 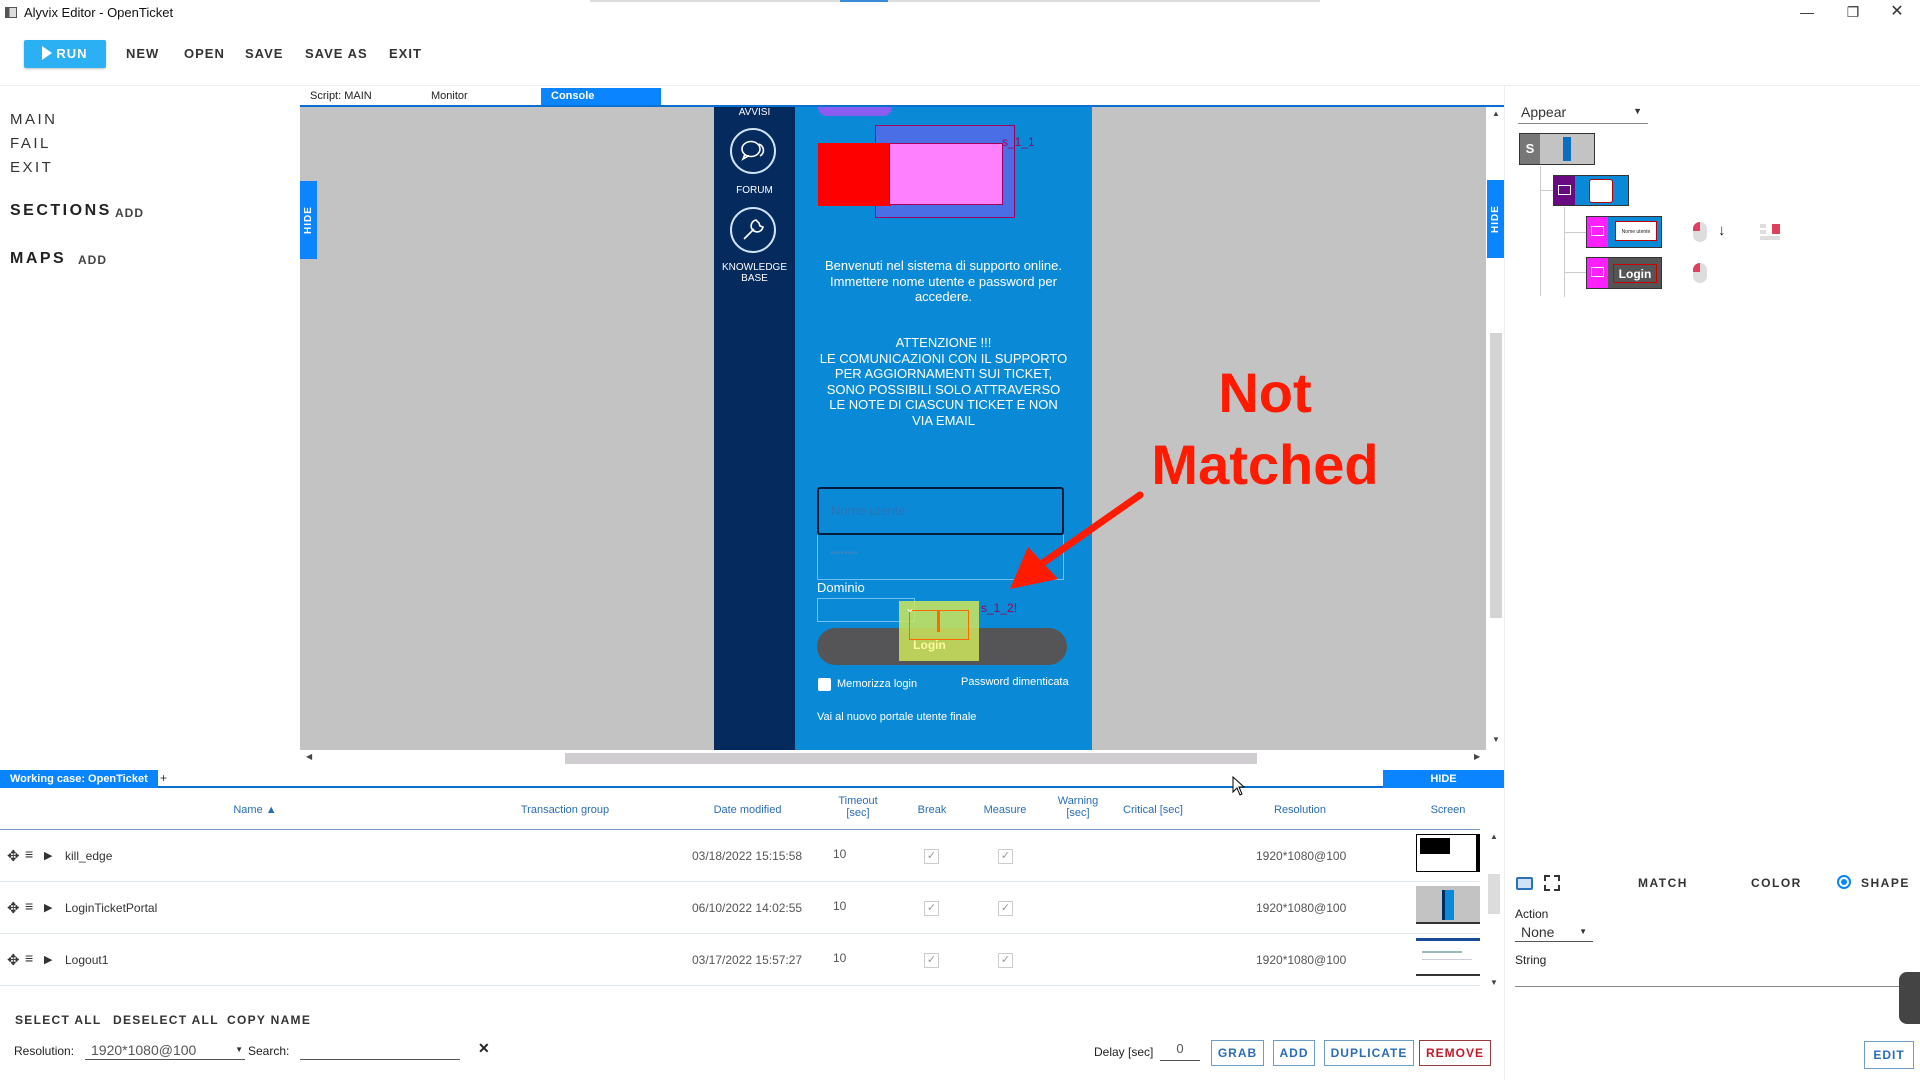 I want to click on script-fail: FAIL, so click(x=30, y=143).